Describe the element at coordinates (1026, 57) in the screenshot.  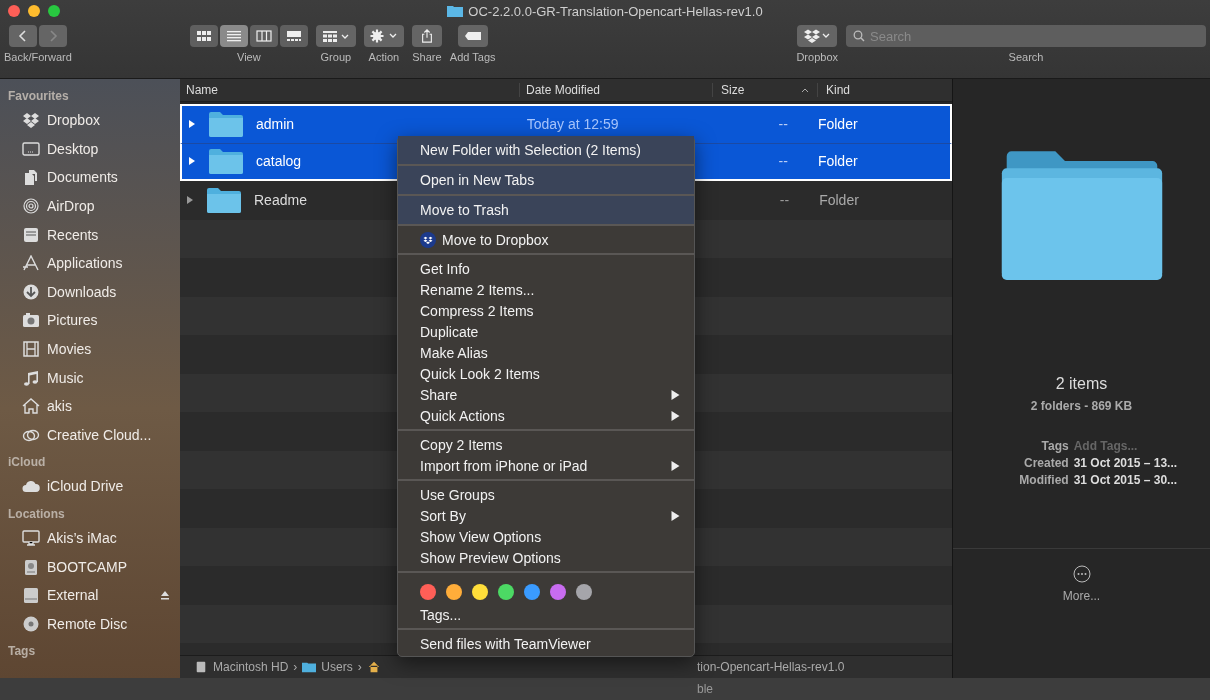
I see `toolbar-label: Search` at that location.